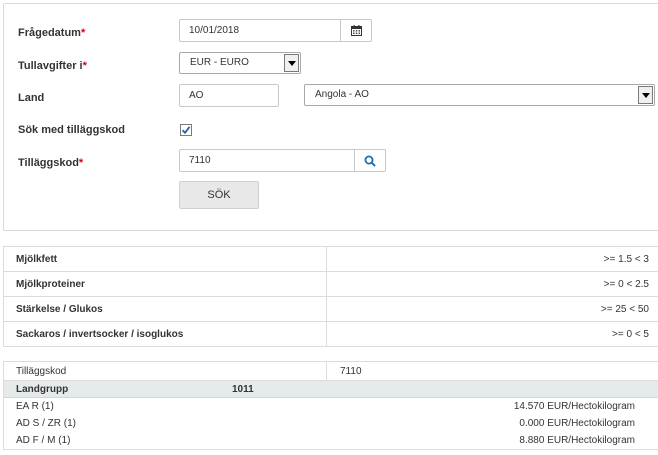 Image resolution: width=658 pixels, height=455 pixels. What do you see at coordinates (577, 440) in the screenshot?
I see `duty-value: 8.880 EUR/Hectokilogram` at bounding box center [577, 440].